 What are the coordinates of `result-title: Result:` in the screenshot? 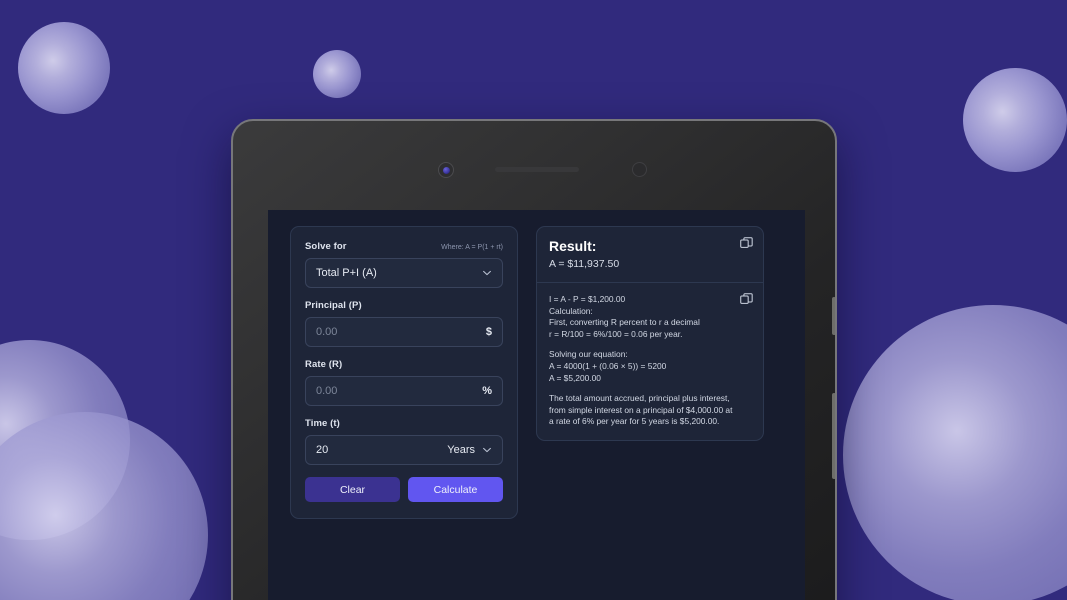 It's located at (573, 246).